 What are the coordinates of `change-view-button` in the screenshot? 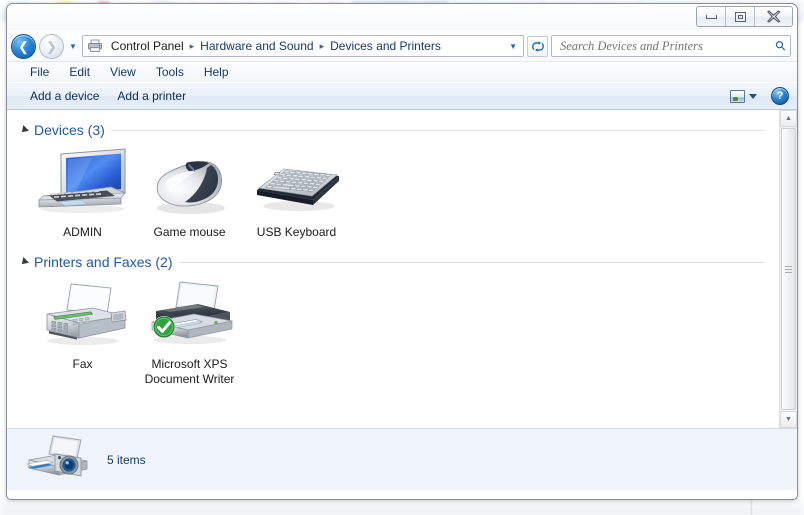 It's located at (743, 96).